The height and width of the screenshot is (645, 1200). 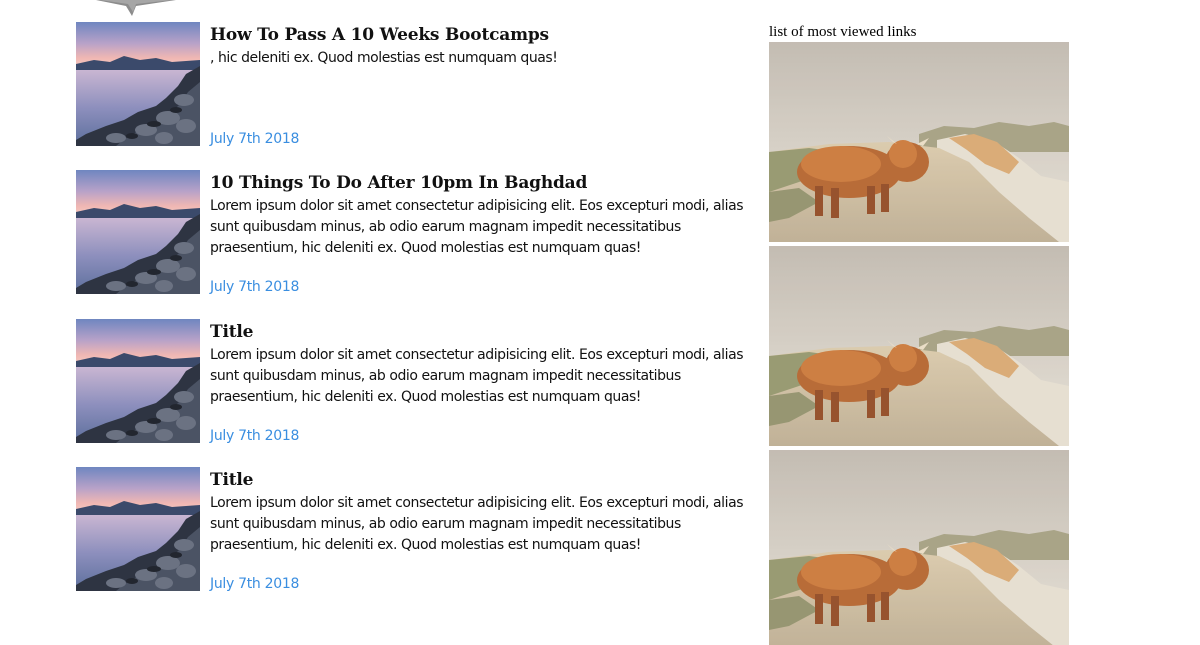 What do you see at coordinates (398, 183) in the screenshot?
I see `article-title: 10 Things To Do After 10pm In Baghdad` at bounding box center [398, 183].